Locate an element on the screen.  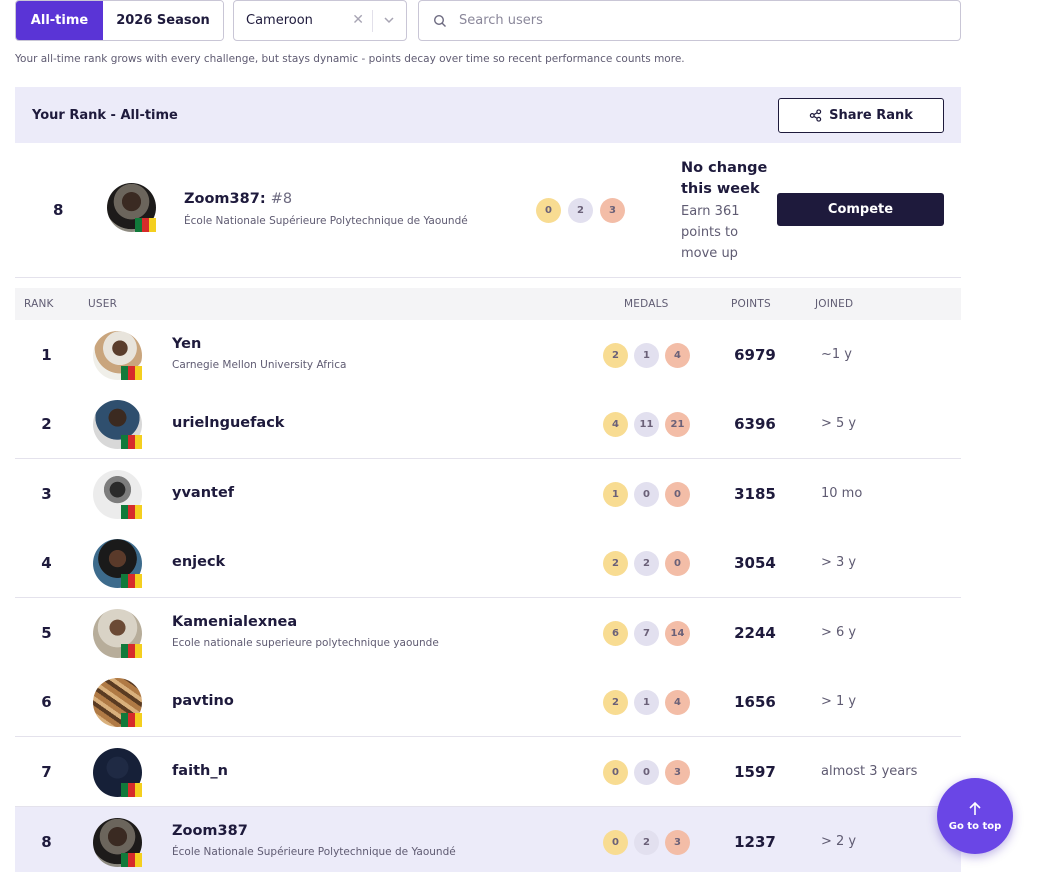
row-medals: 2 2 0 is located at coordinates (646, 563).